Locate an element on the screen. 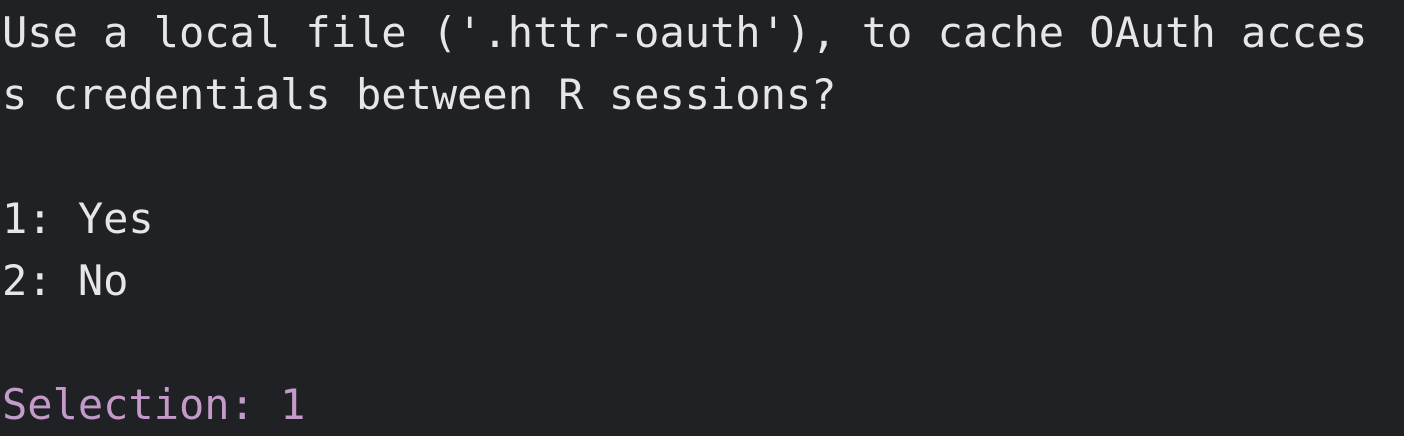 The height and width of the screenshot is (436, 1404). selection-label: Selection: is located at coordinates (128, 404).